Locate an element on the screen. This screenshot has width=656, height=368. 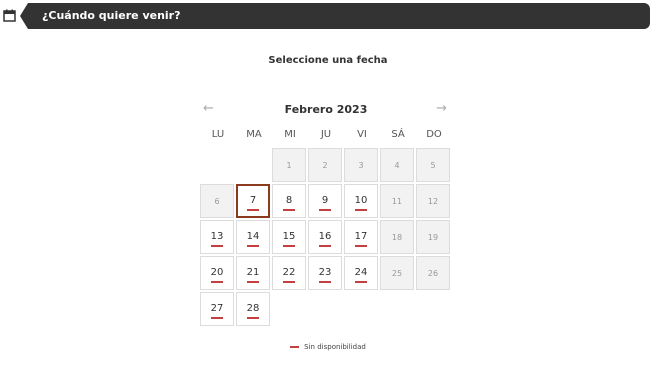
calendar-day-available: 16 is located at coordinates (325, 237).